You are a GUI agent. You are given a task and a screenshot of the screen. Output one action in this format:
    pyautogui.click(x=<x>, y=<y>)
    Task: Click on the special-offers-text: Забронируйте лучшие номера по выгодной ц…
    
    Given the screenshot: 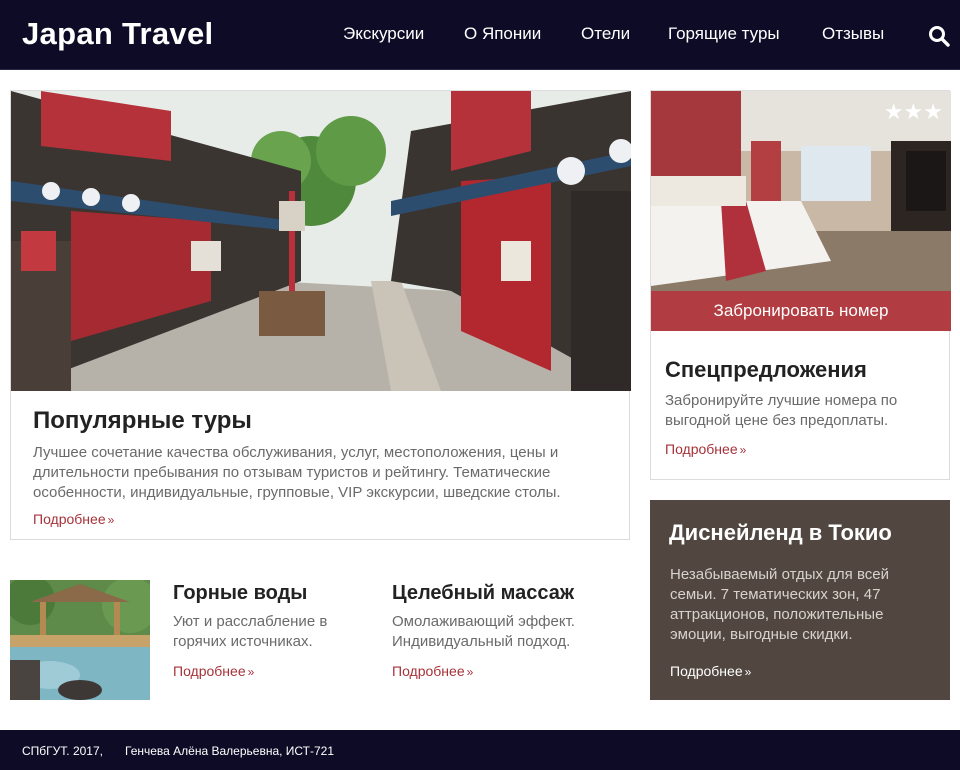 What is the action you would take?
    pyautogui.click(x=781, y=410)
    